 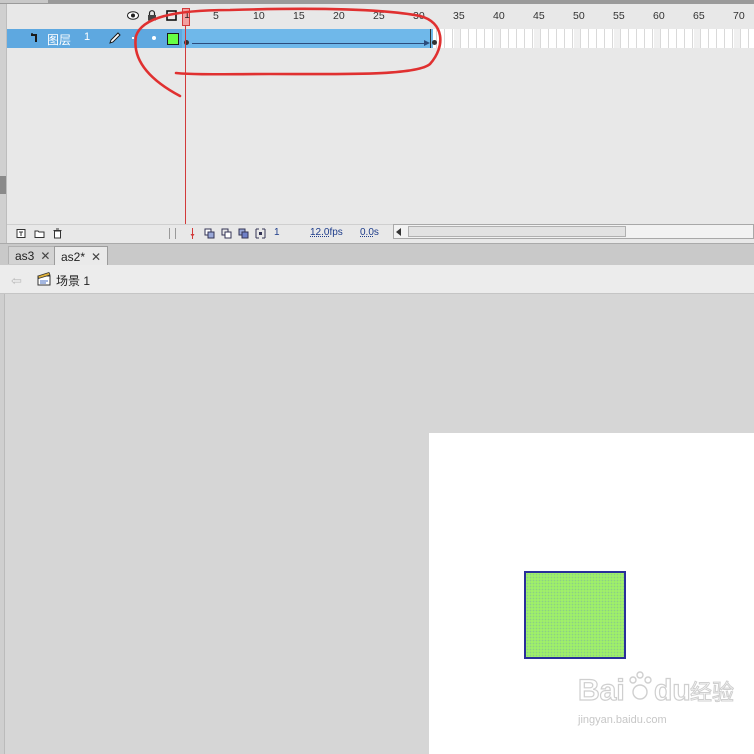 I want to click on panel-tab-stub, so click(x=24, y=1).